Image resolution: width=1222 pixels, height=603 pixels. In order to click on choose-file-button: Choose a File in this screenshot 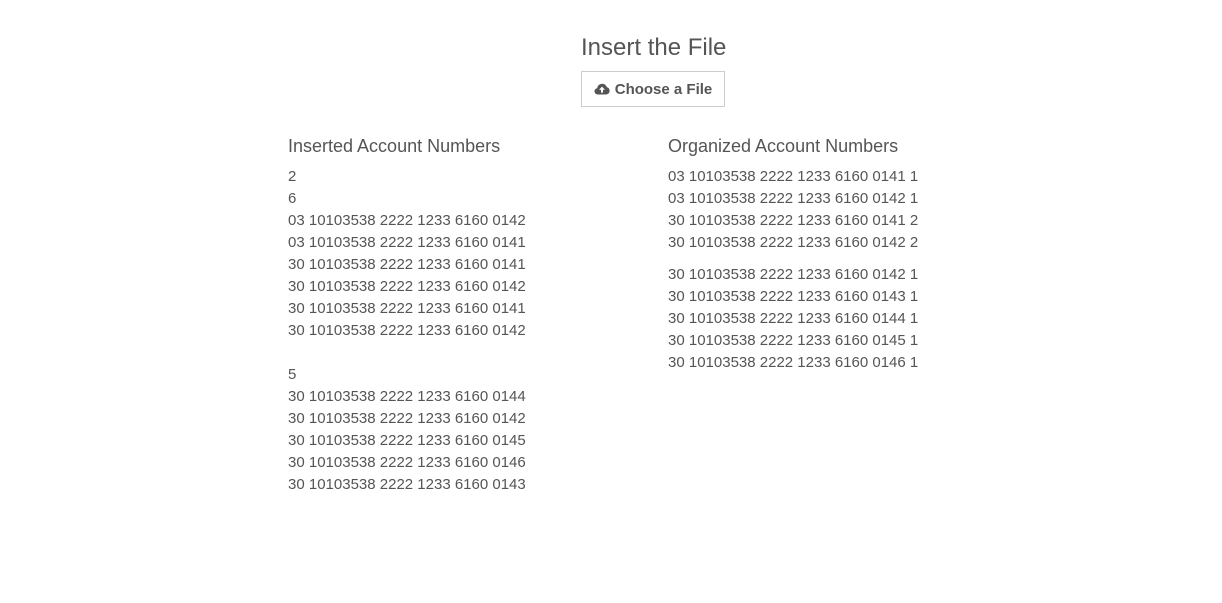, I will do `click(653, 89)`.